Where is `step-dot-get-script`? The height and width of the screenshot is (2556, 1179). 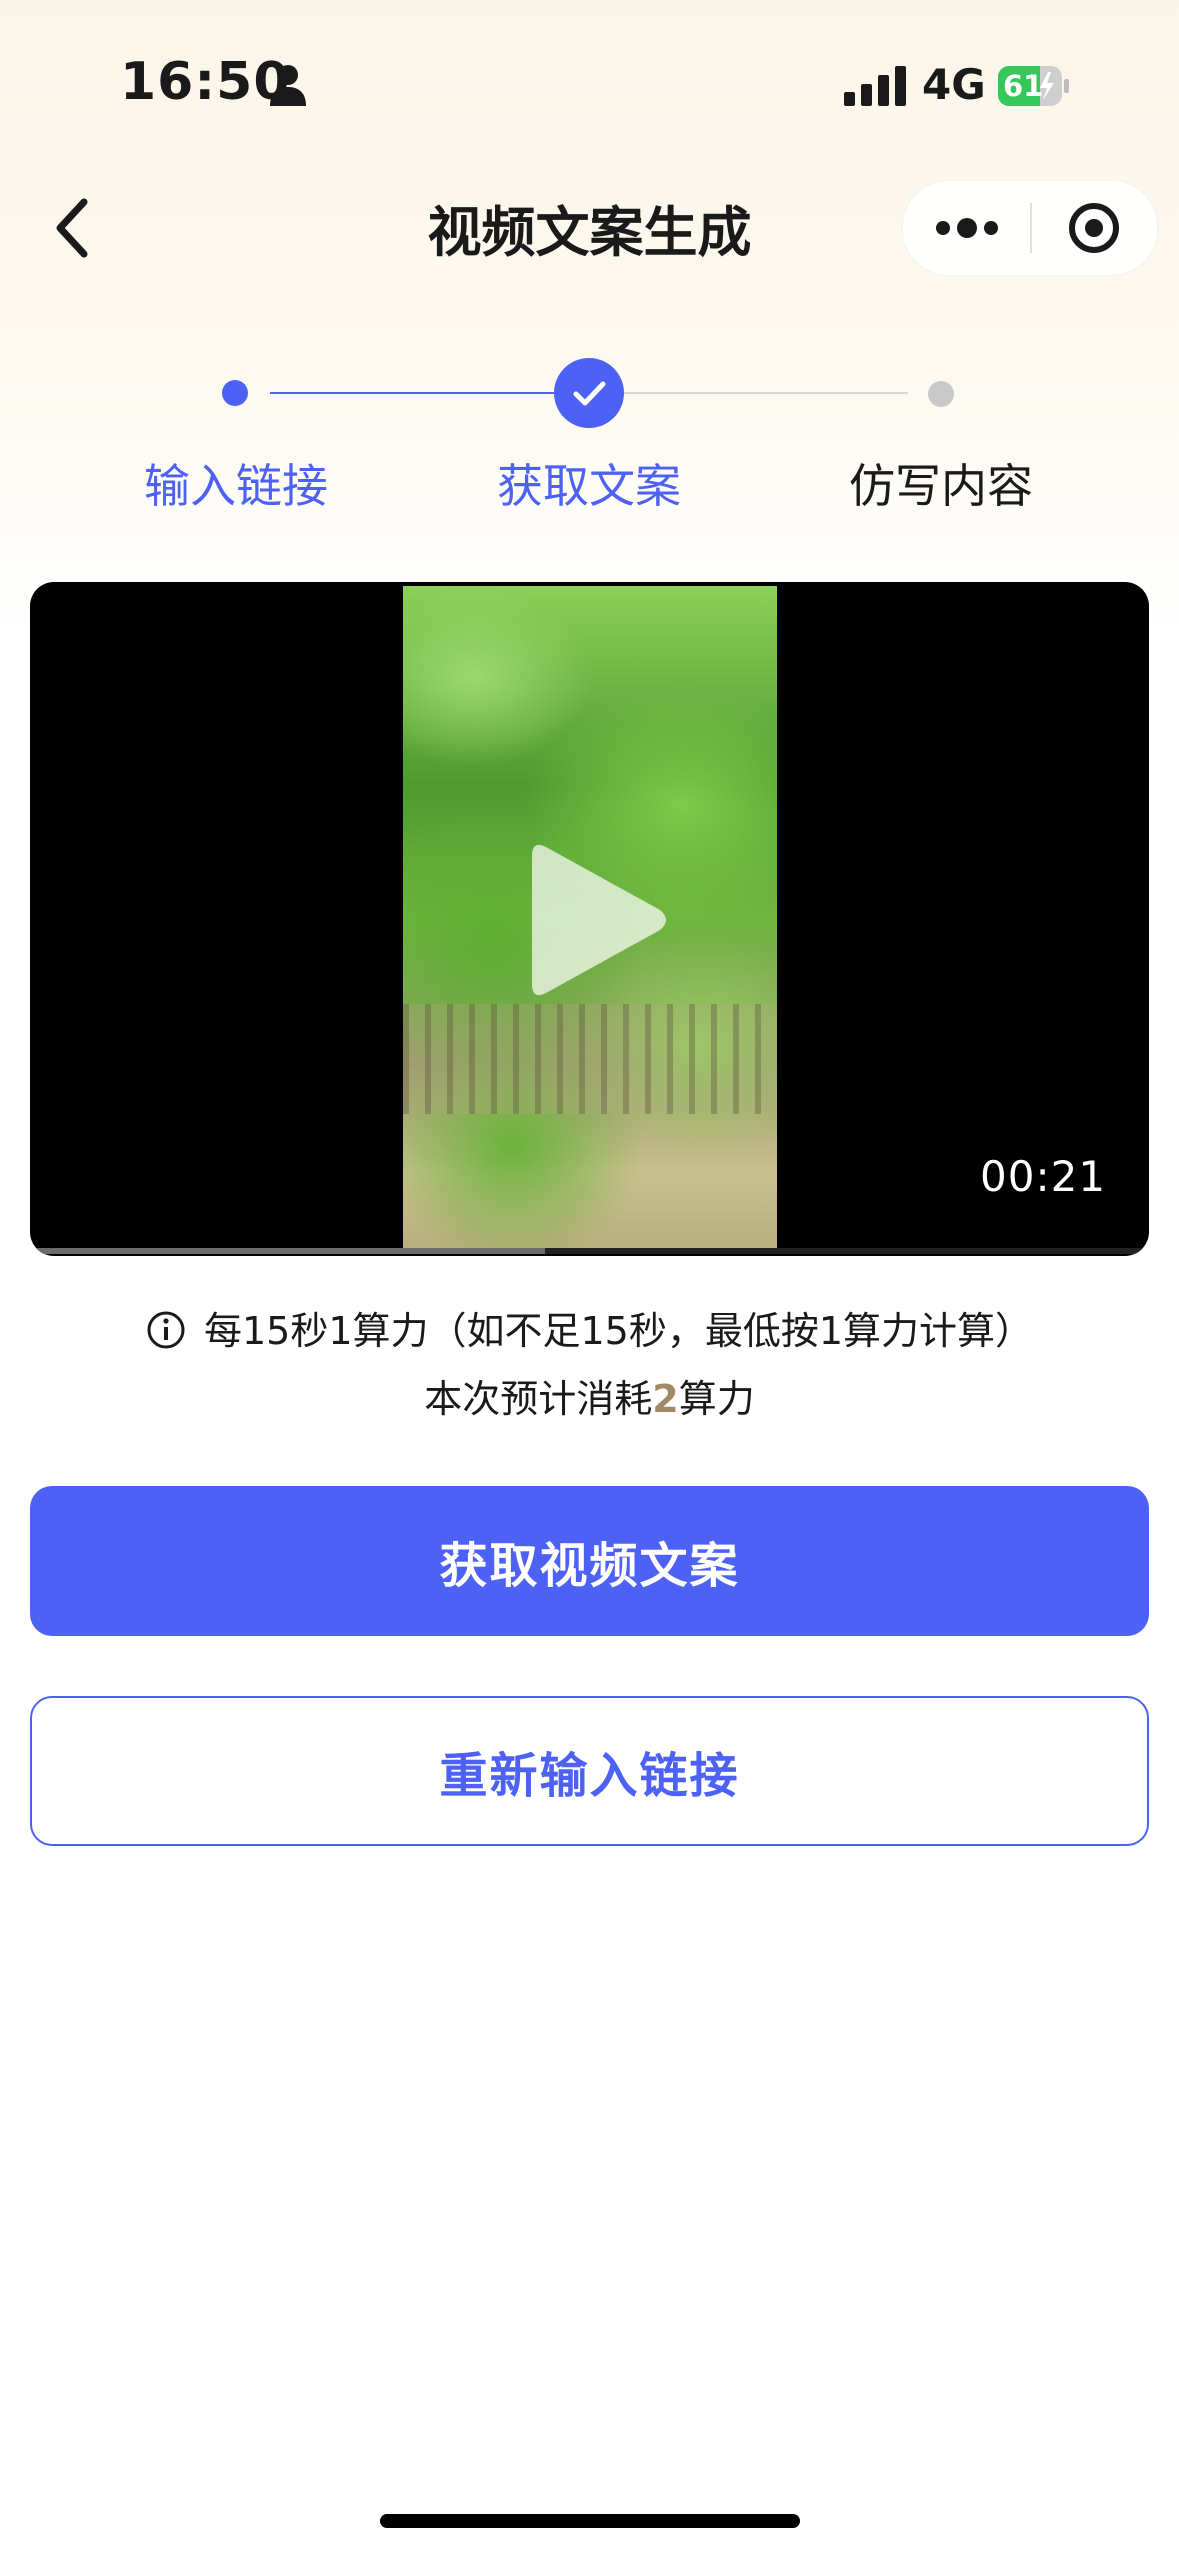 step-dot-get-script is located at coordinates (589, 393).